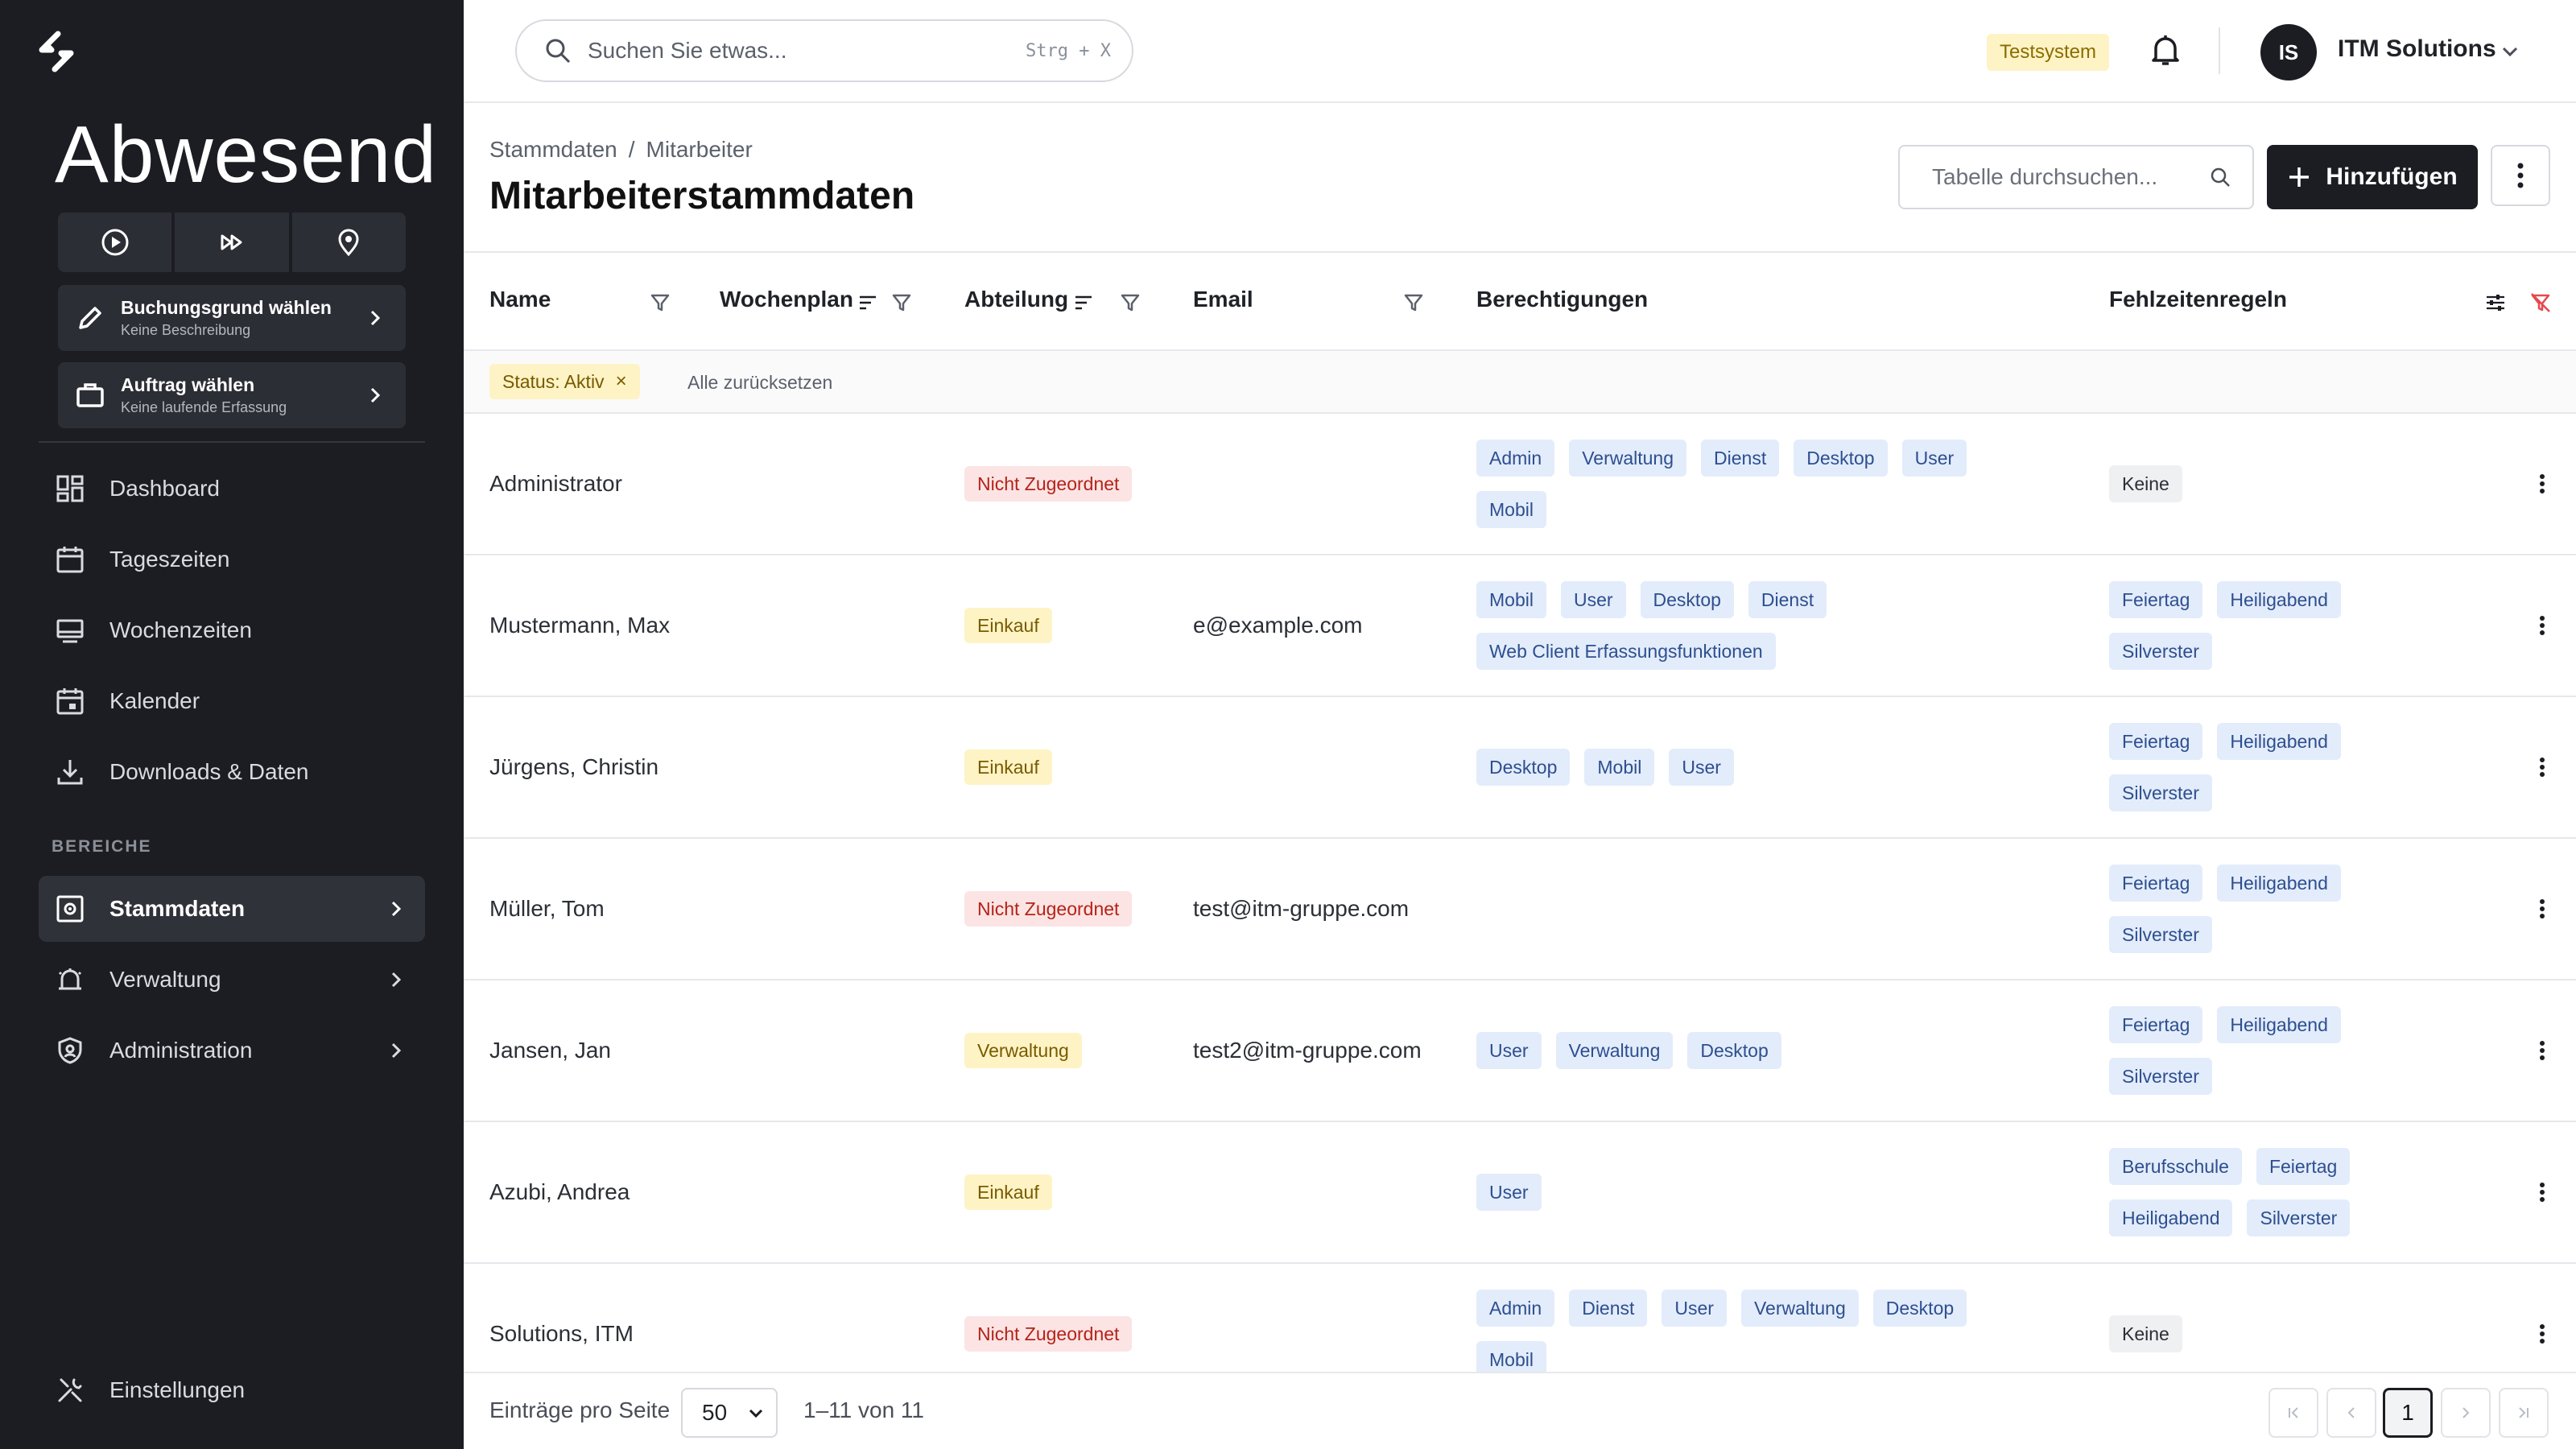 The width and height of the screenshot is (2576, 1449). What do you see at coordinates (232, 630) in the screenshot?
I see `sidebar-item-wochenzeiten: Wochenzeiten` at bounding box center [232, 630].